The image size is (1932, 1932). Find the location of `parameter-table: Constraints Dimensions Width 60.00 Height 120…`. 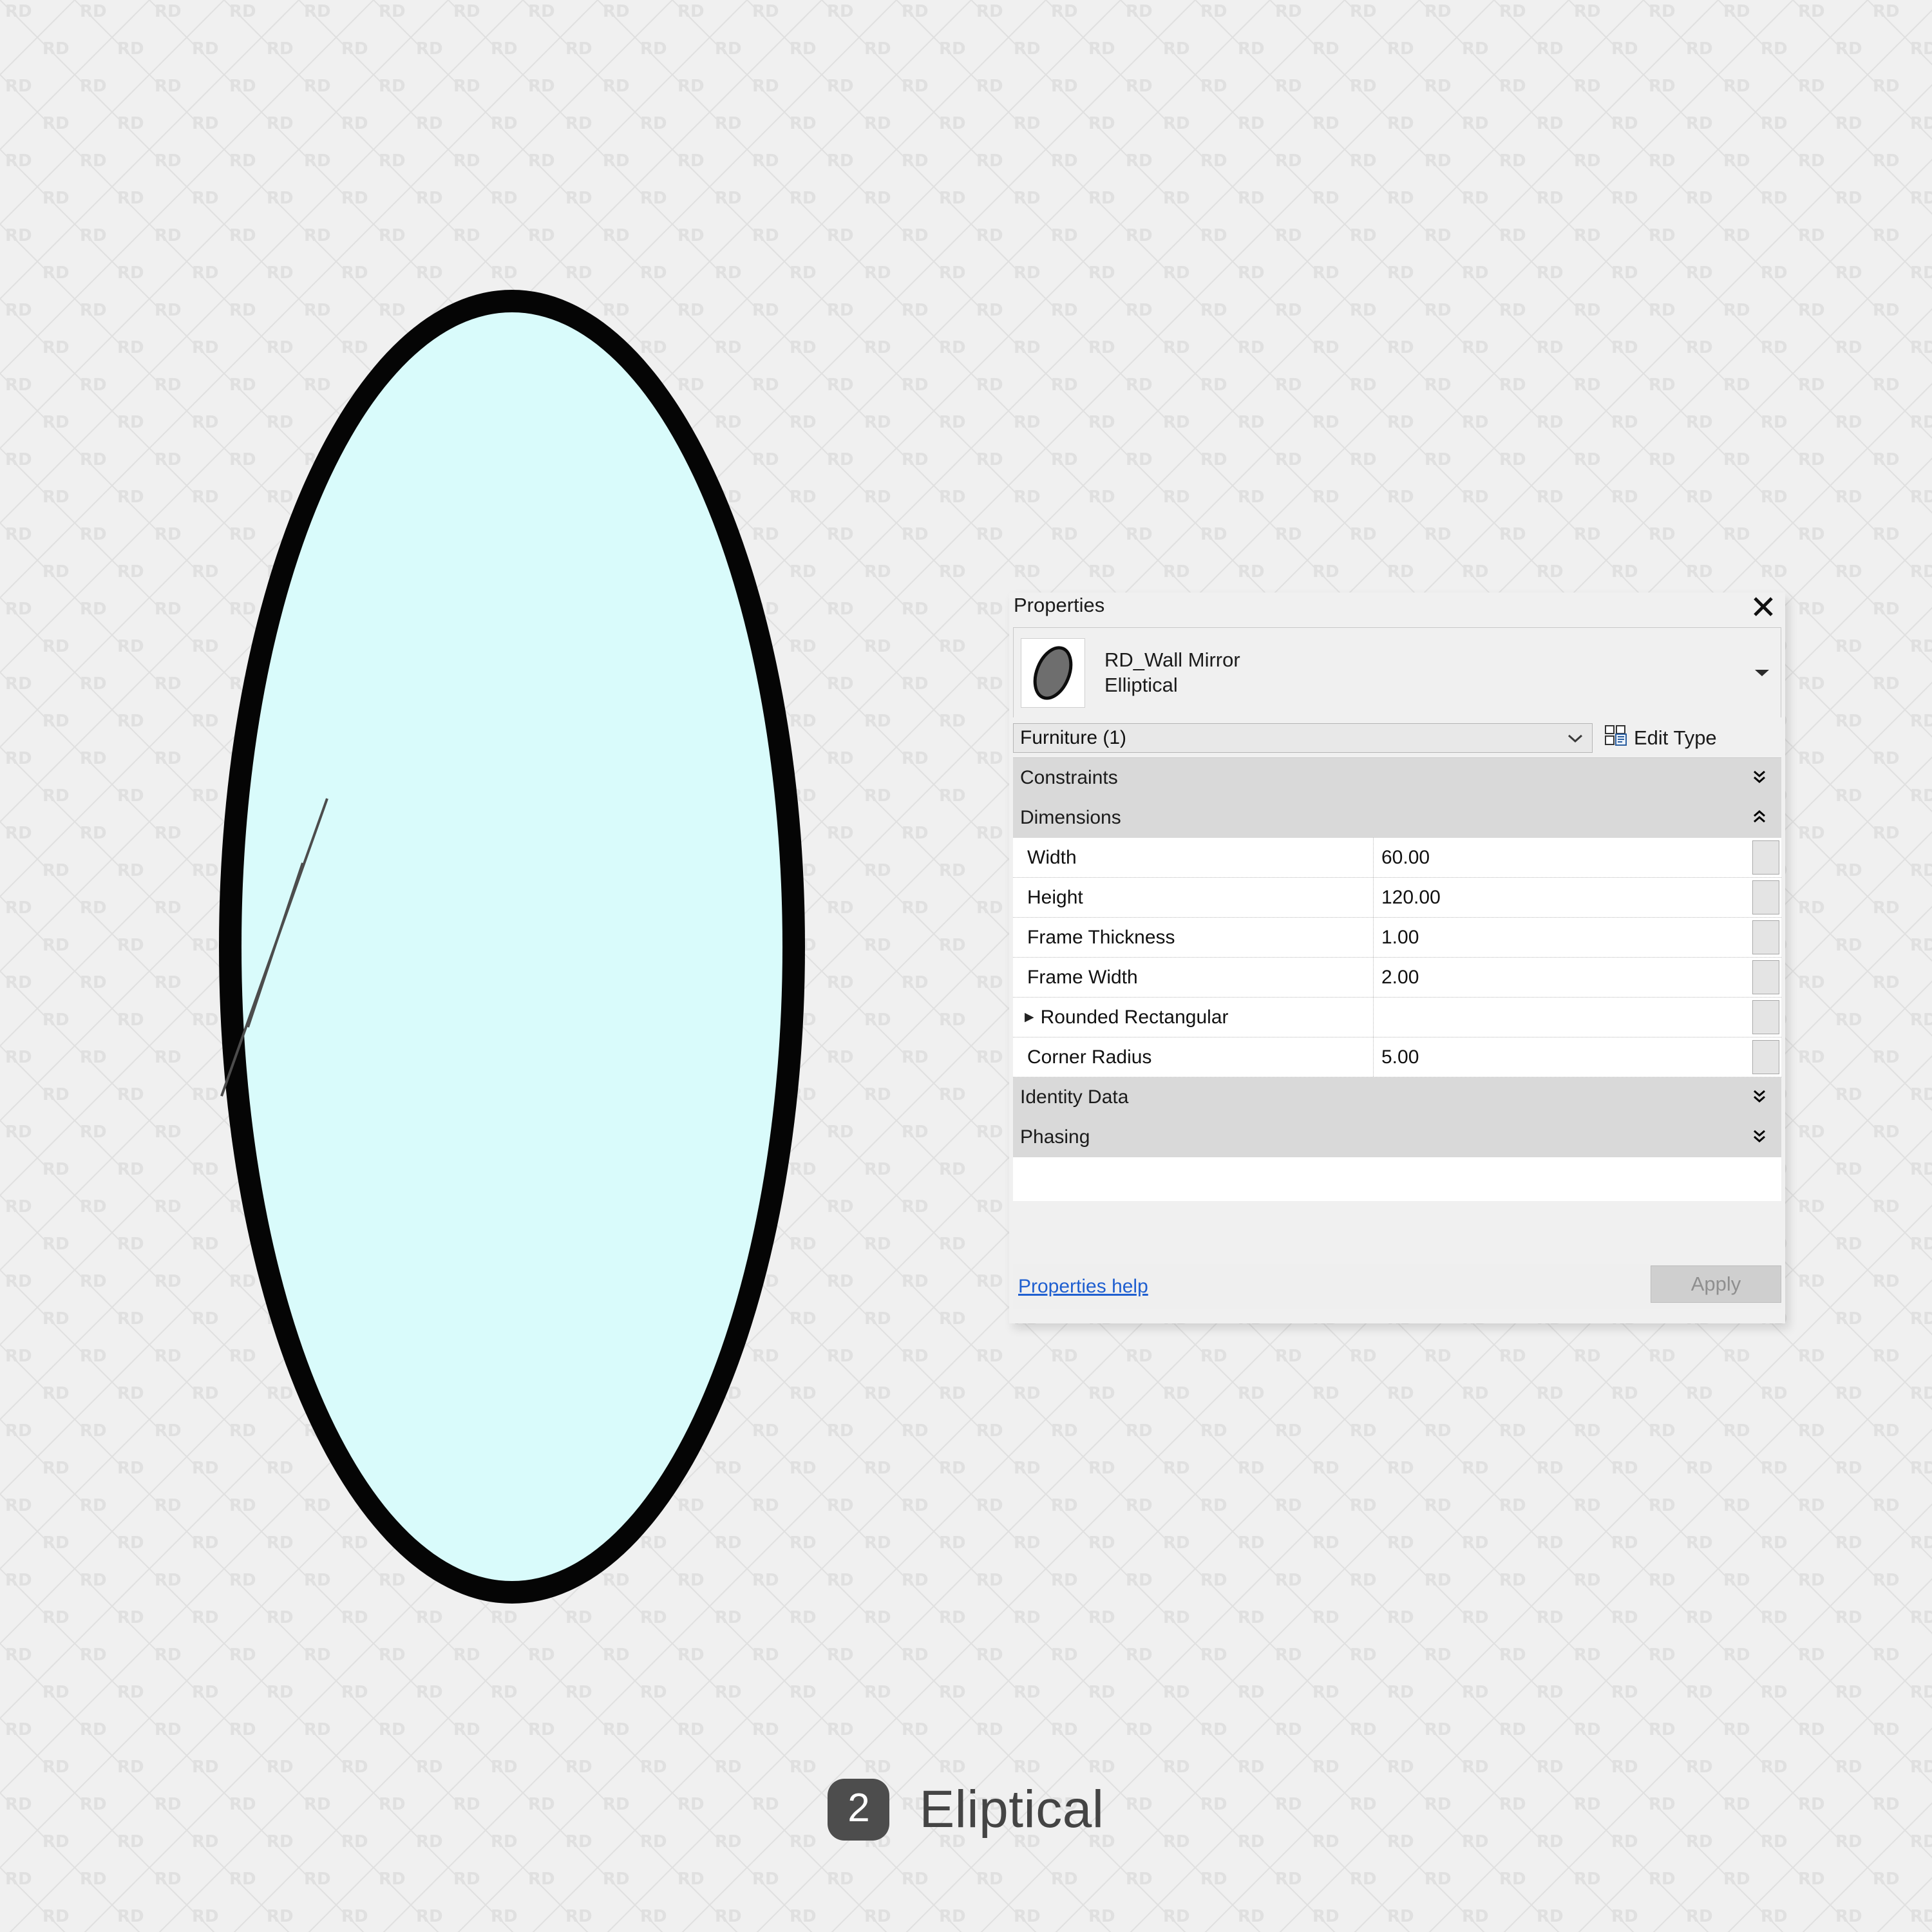

parameter-table: Constraints Dimensions Width 60.00 Height 120… is located at coordinates (1397, 957).